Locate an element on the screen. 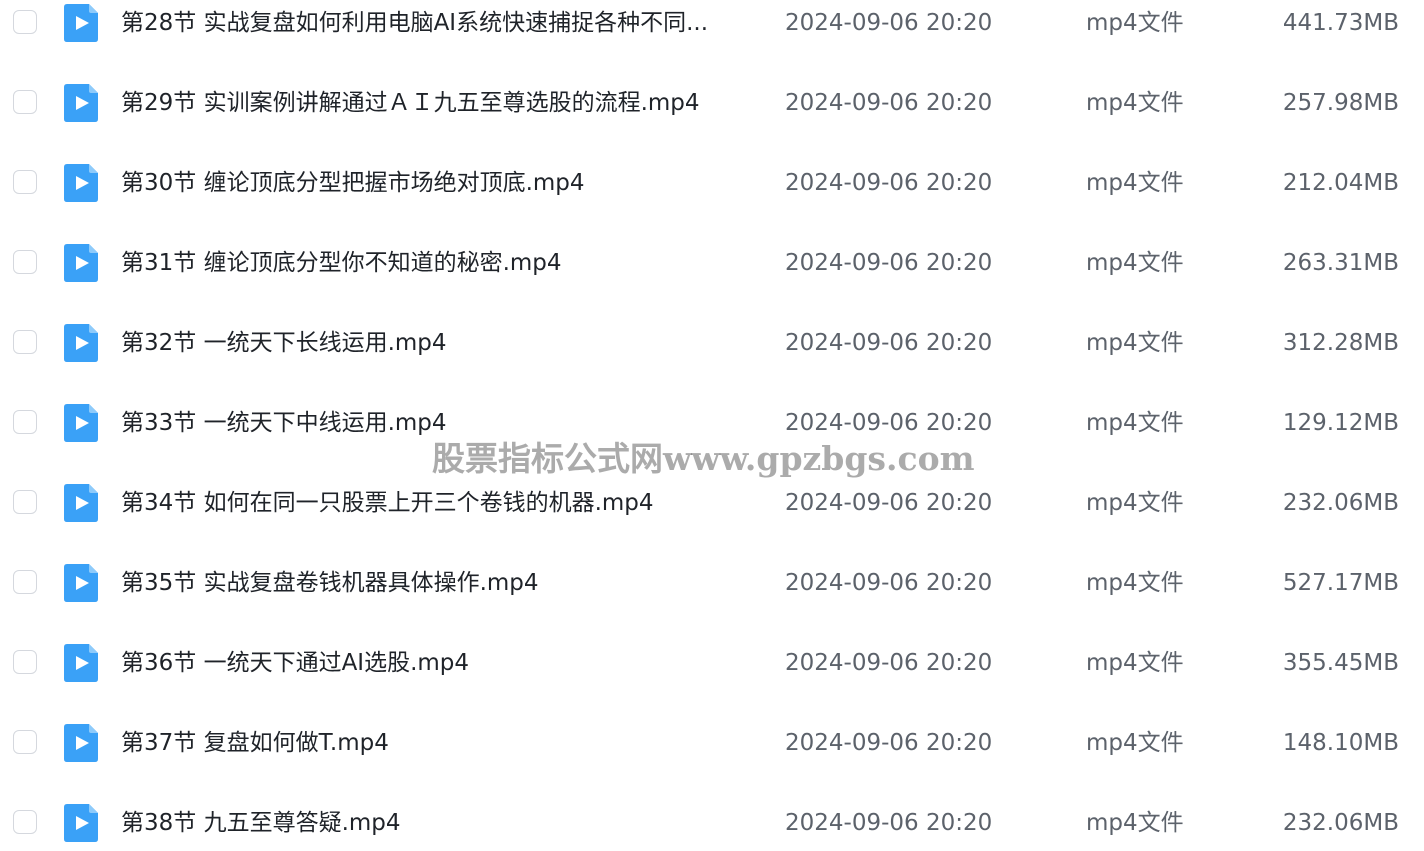 This screenshot has width=1424, height=851. file-name: 第38节 九五至尊答疑.mp4 is located at coordinates (431, 823).